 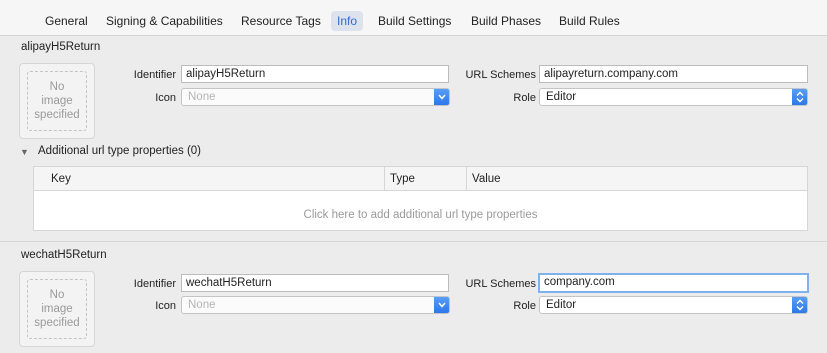 I want to click on tab-build-settings: Build Settings, so click(x=414, y=21).